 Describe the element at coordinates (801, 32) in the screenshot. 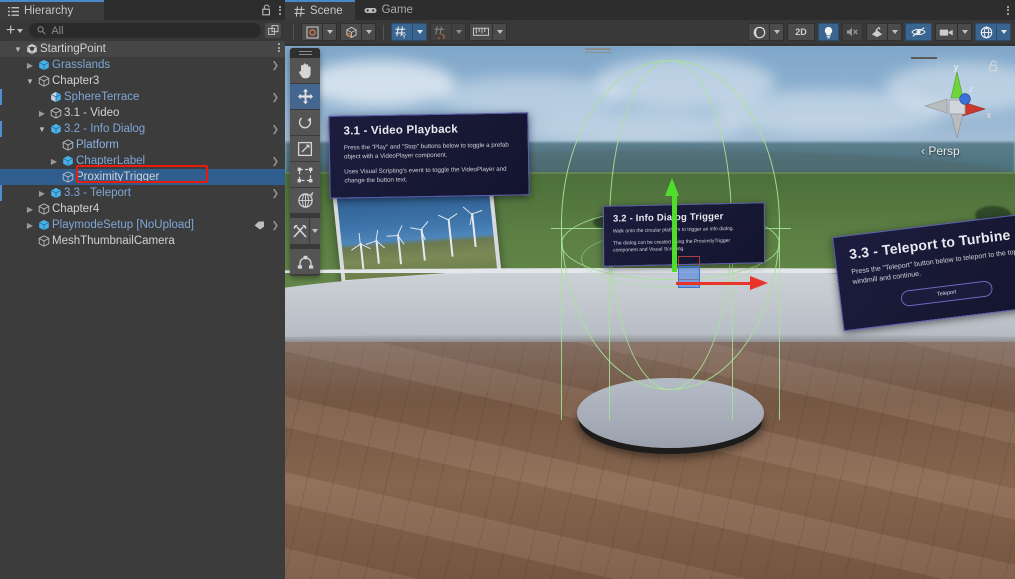

I see `toggle-2d-button: 2D` at that location.